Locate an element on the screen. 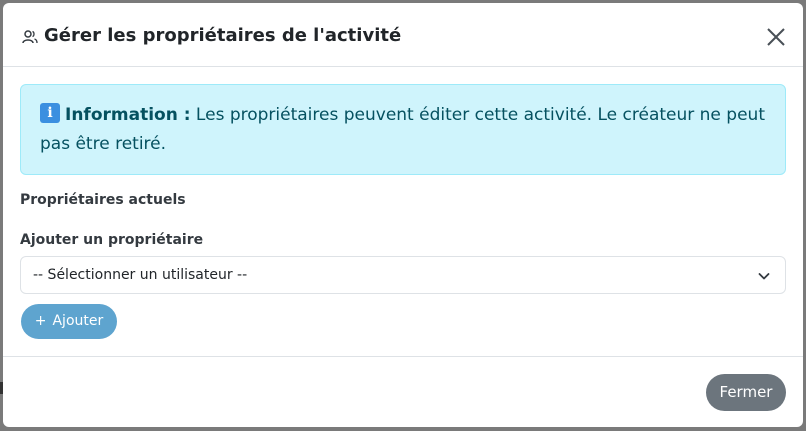 This screenshot has height=431, width=806. add-owner-label: Ajouter un propriétaire is located at coordinates (112, 240).